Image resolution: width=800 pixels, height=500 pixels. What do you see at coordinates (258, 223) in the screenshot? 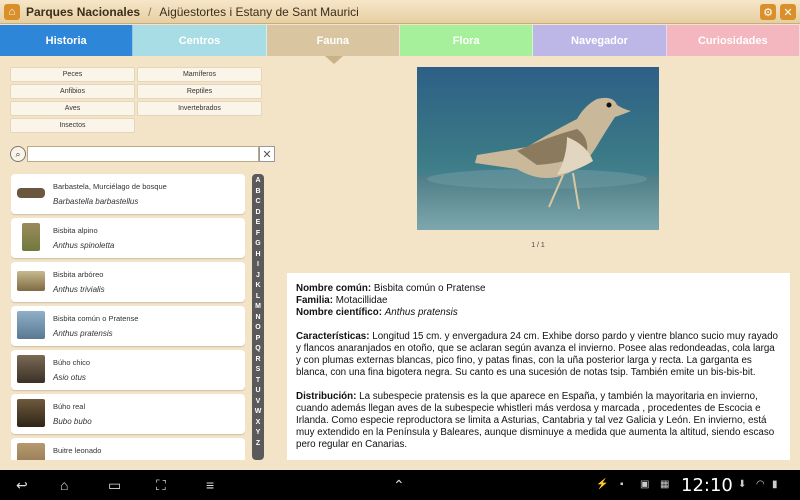
I see `alphabet-letter: E` at bounding box center [258, 223].